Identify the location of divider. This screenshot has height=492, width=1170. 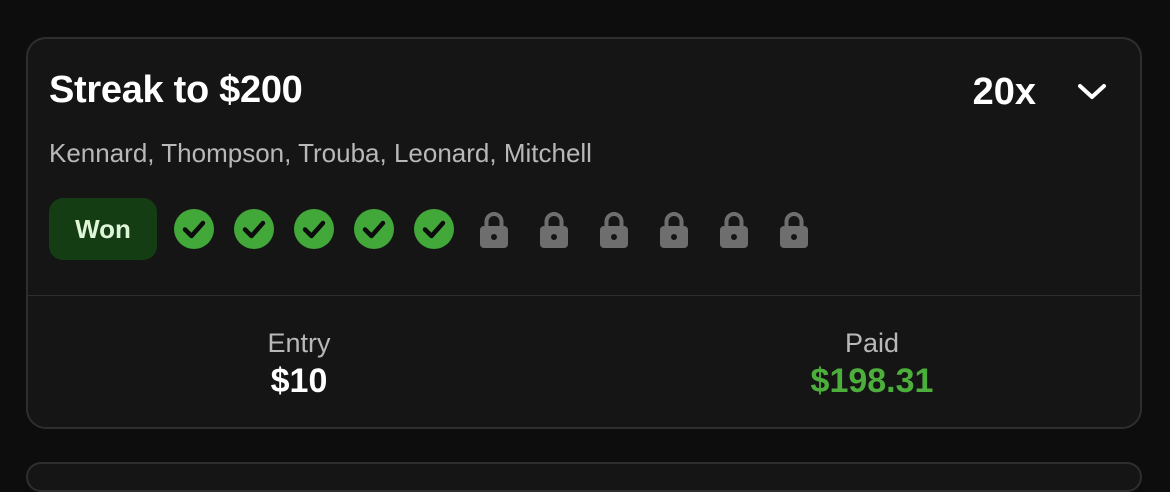
(584, 295).